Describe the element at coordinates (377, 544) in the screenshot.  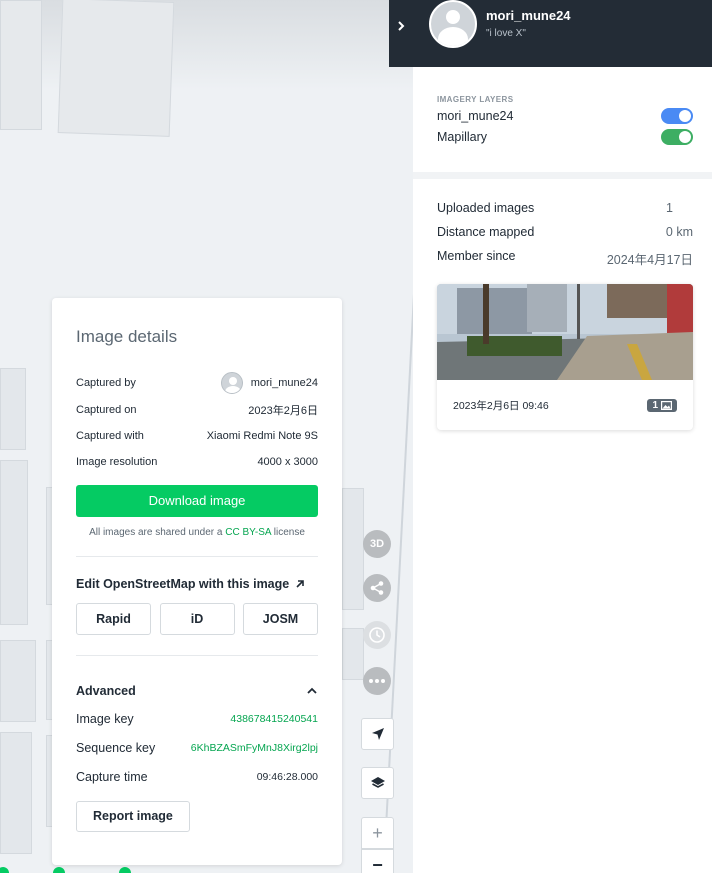
I see `3d-button: 3D` at that location.